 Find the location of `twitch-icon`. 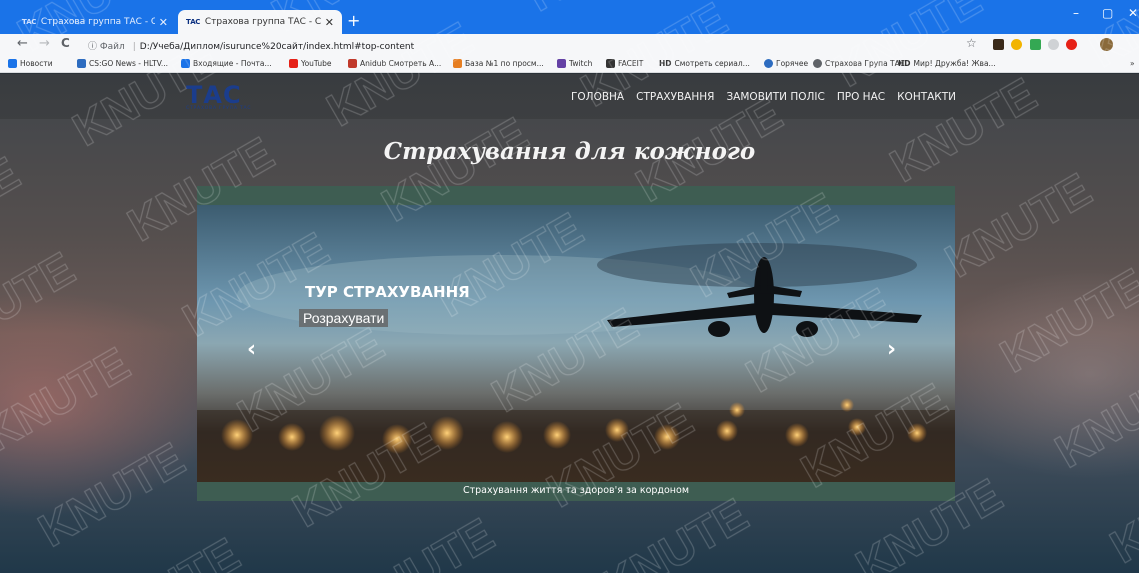

twitch-icon is located at coordinates (561, 63).